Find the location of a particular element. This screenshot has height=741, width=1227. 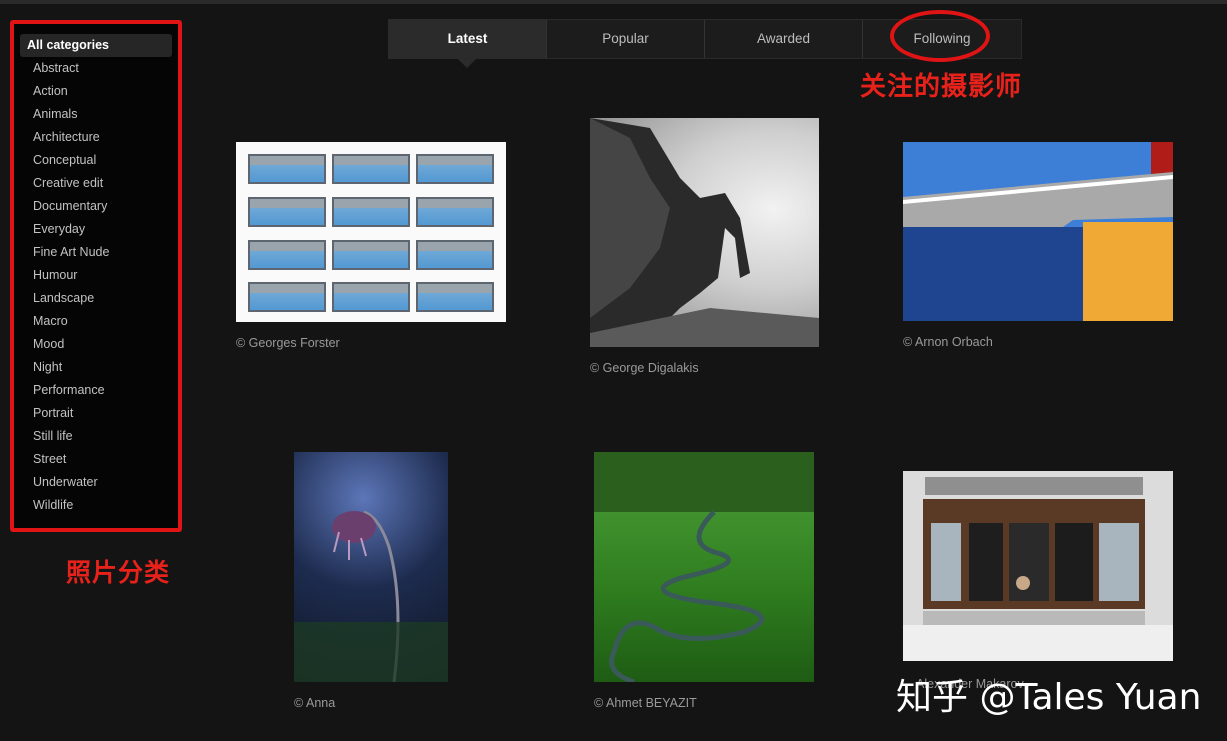

feed-tabs: Latest Popular Awarded Following is located at coordinates (705, 39).